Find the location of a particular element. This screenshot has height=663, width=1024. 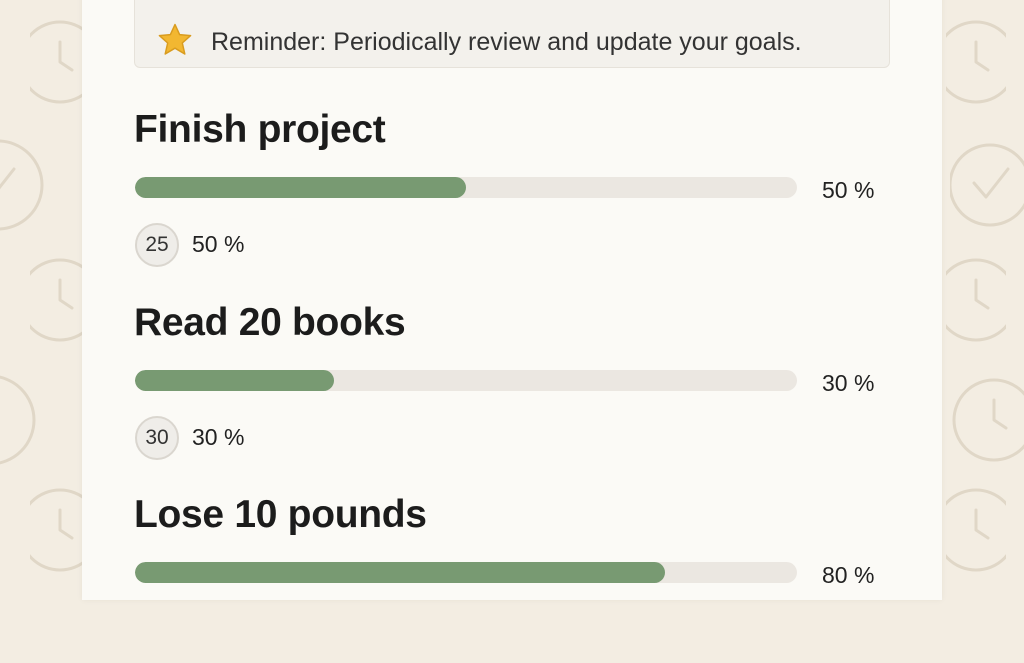

goal-badge-percent: 50 % is located at coordinates (218, 244).